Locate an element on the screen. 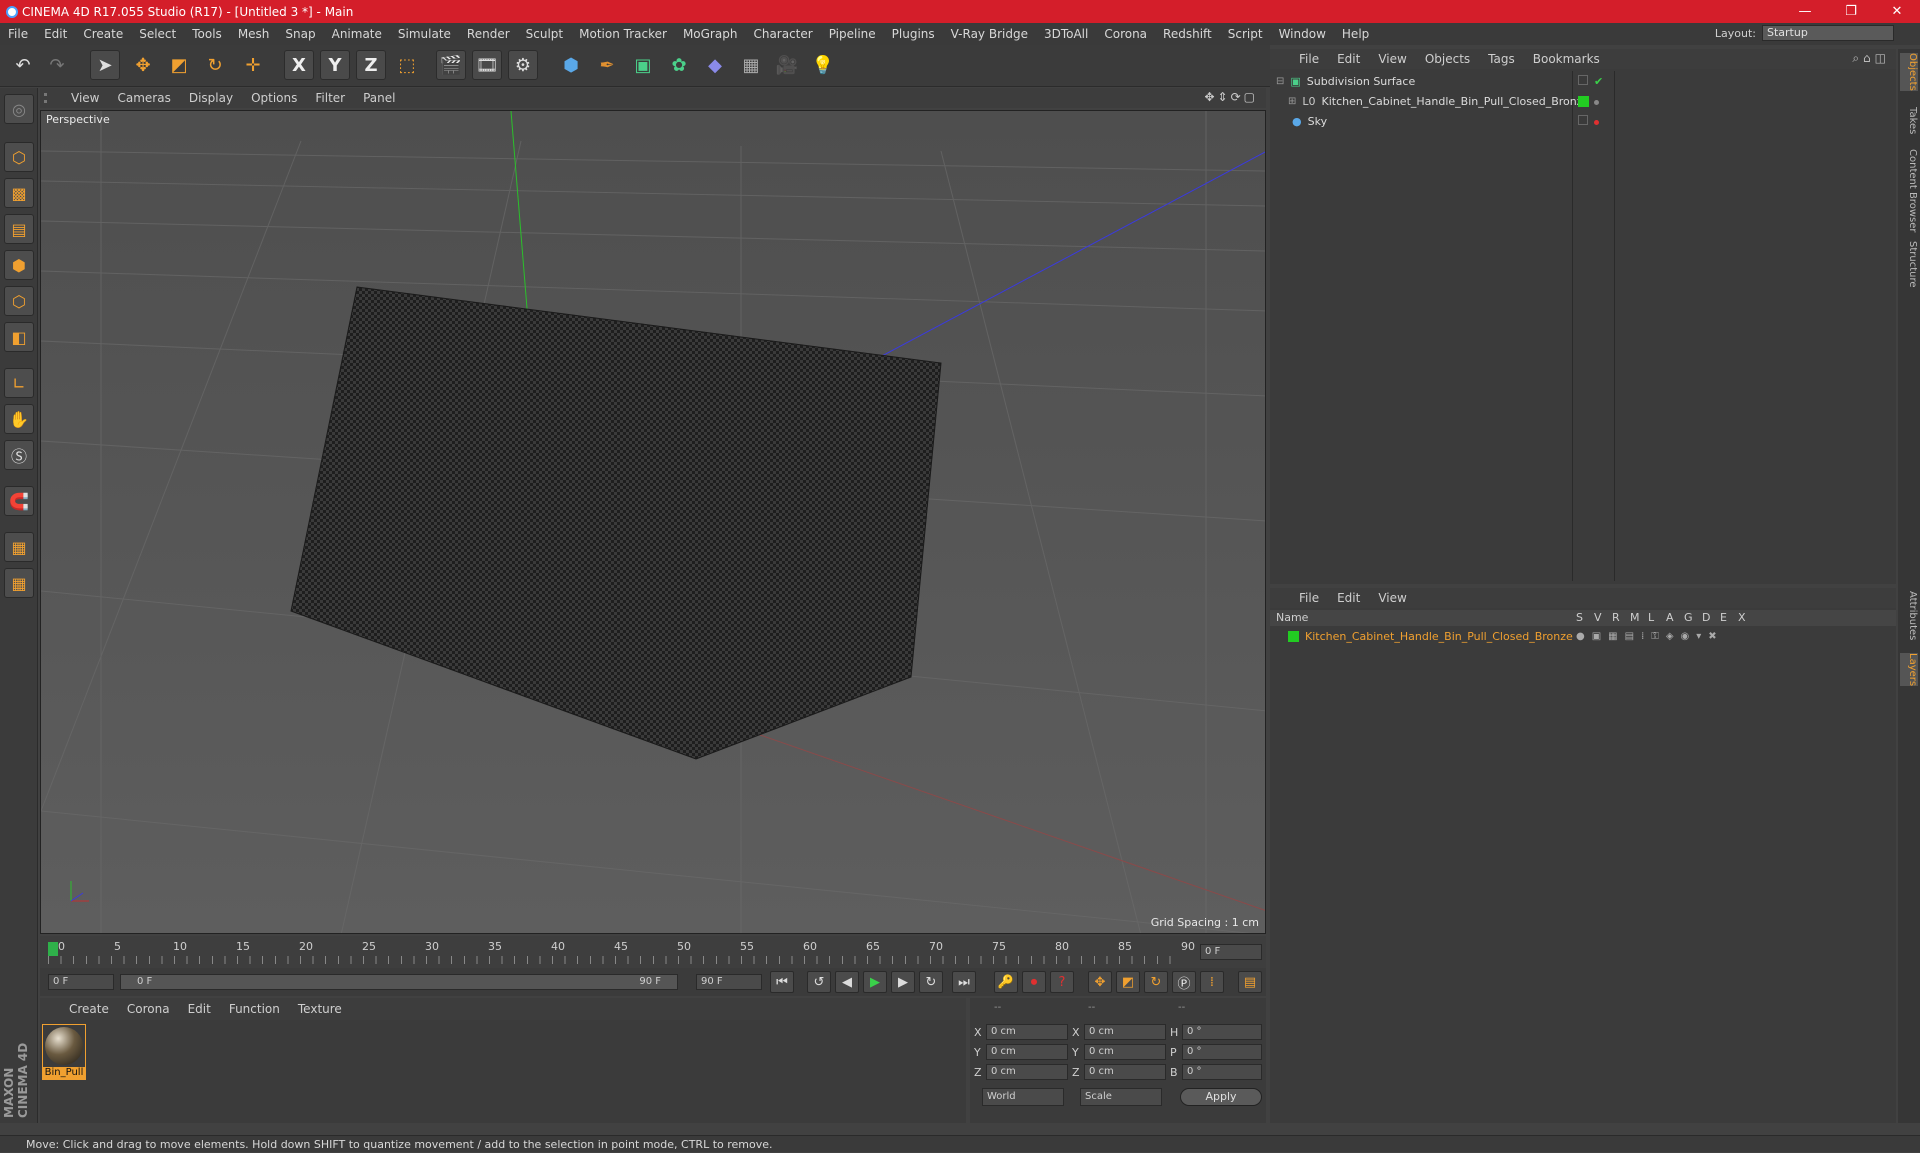  layer-color-swatch is located at coordinates (1293, 636).